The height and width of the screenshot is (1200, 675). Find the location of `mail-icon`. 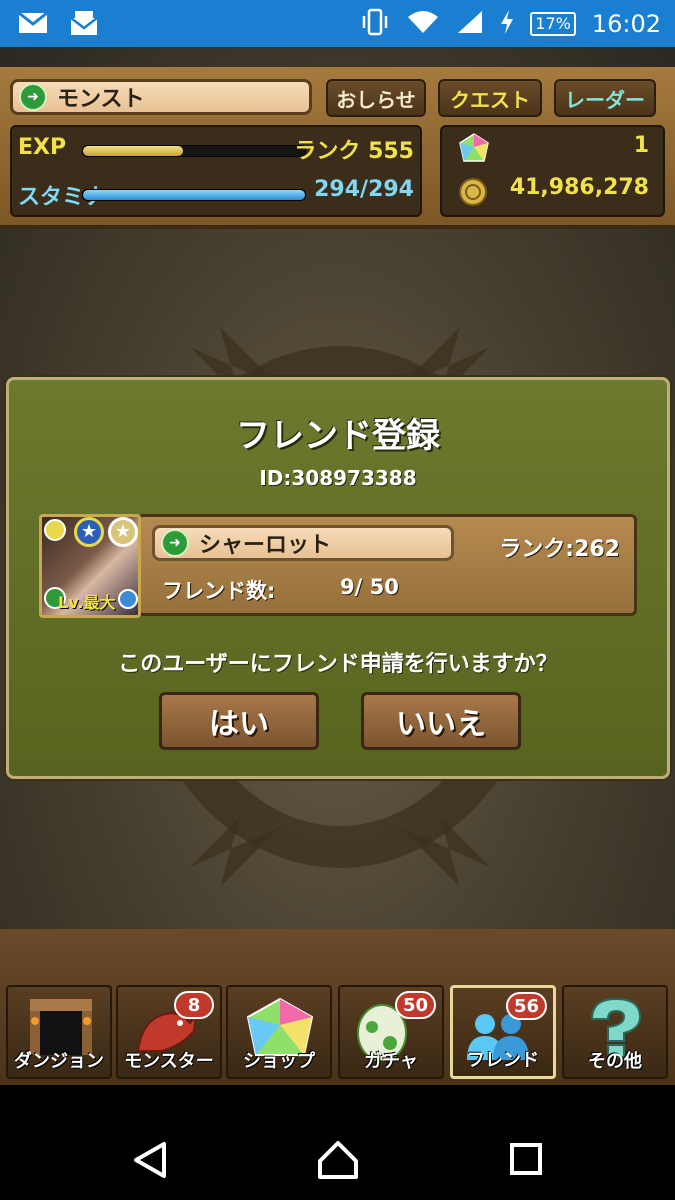

mail-icon is located at coordinates (33, 25).